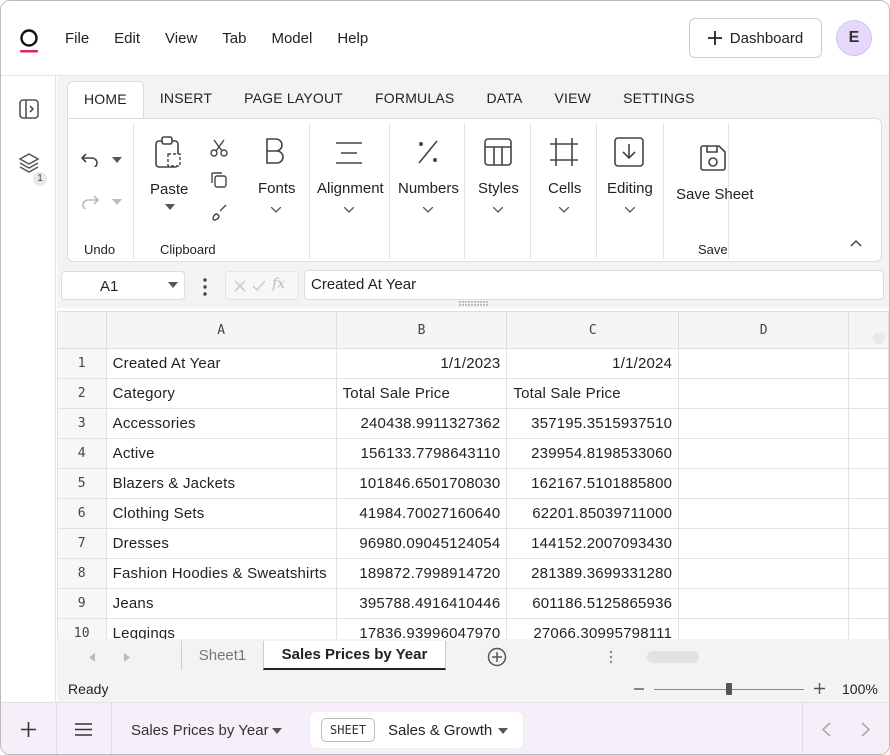 This screenshot has width=890, height=755. Describe the element at coordinates (594, 285) in the screenshot. I see `formula-input: Created At Year` at that location.